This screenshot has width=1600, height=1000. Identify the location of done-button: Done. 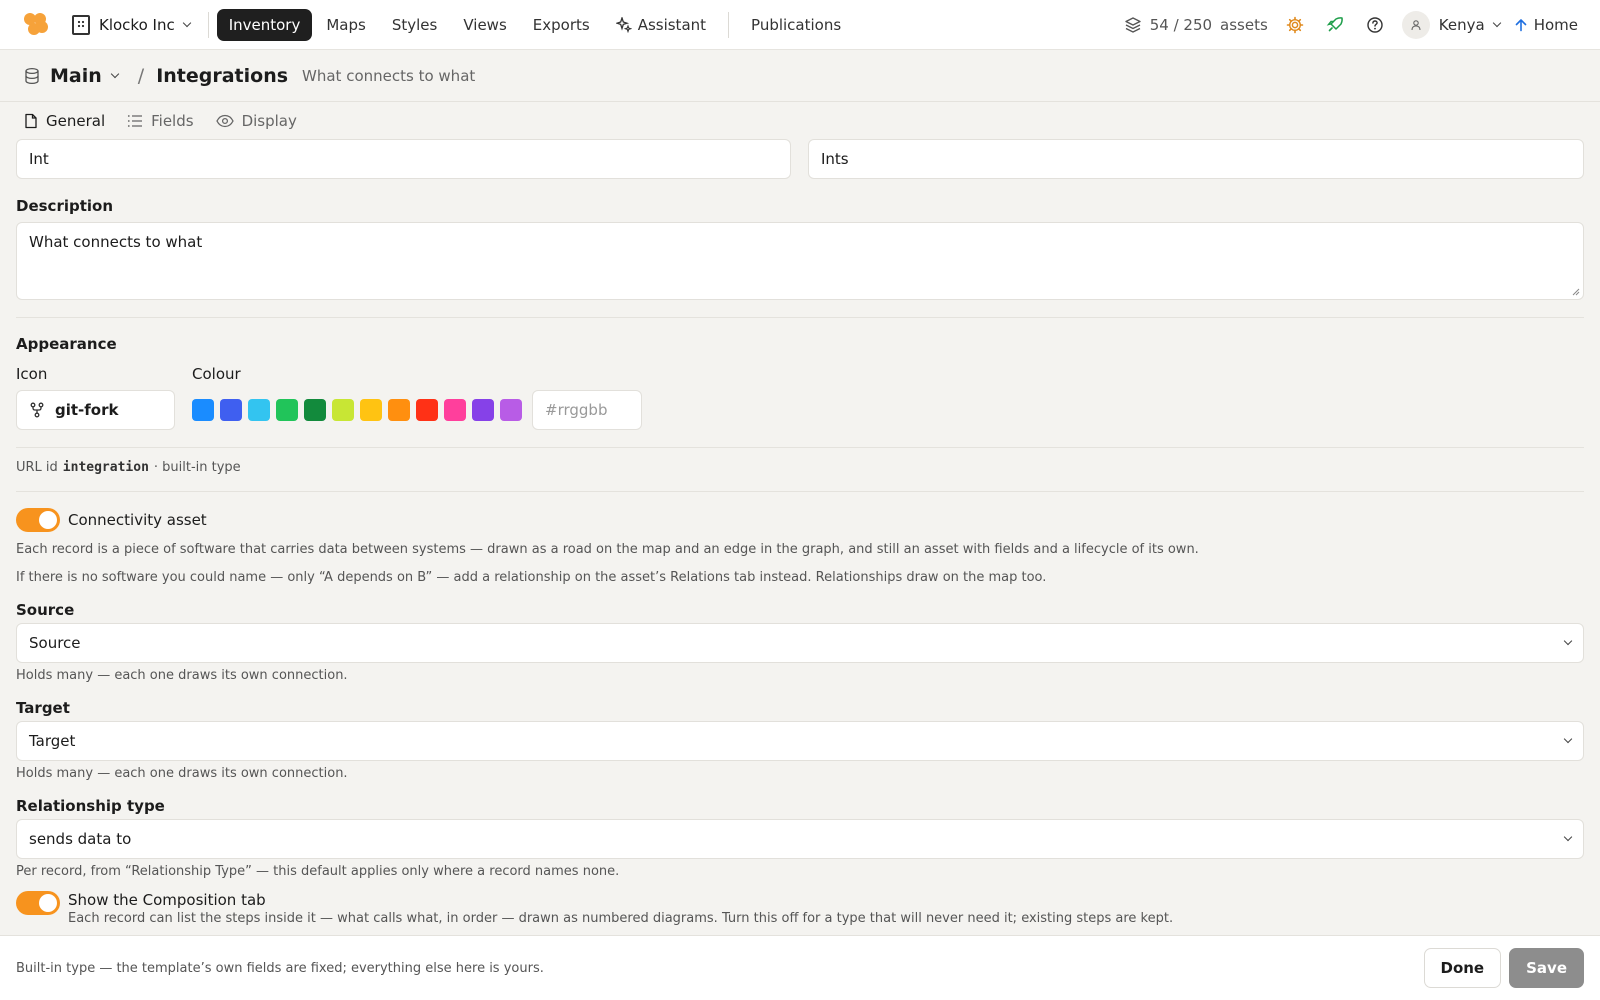
(1462, 968).